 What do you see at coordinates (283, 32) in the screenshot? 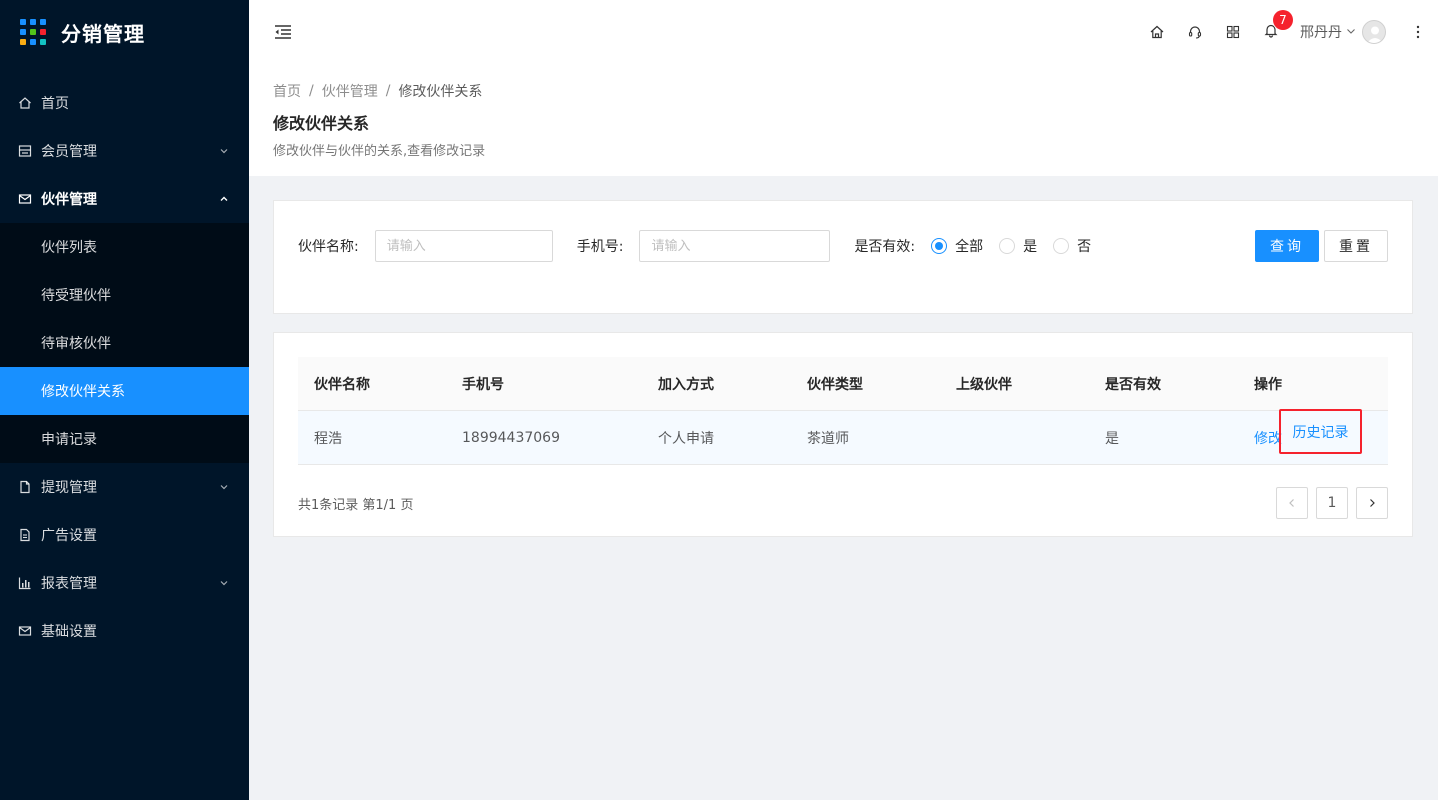
I see `menu-fold-icon` at bounding box center [283, 32].